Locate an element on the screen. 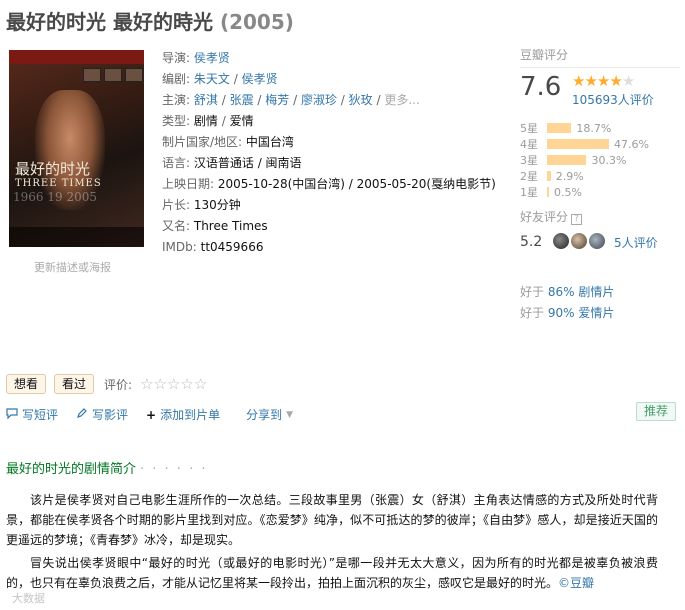 The width and height of the screenshot is (685, 610). genre-row: 类型: 剧情 / 爱情 is located at coordinates (332, 121).